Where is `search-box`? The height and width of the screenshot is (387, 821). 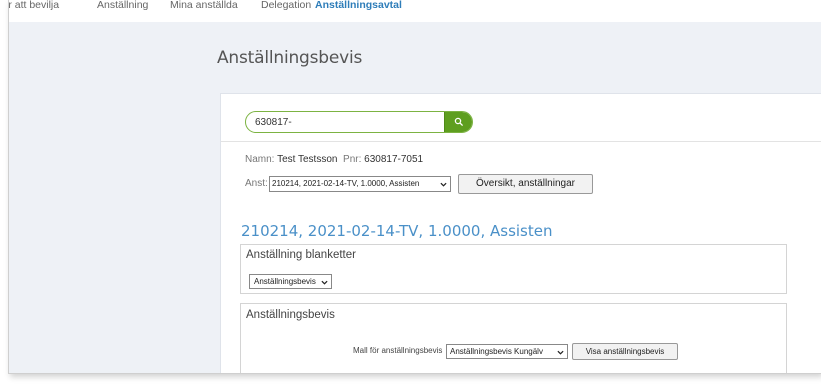 search-box is located at coordinates (359, 122).